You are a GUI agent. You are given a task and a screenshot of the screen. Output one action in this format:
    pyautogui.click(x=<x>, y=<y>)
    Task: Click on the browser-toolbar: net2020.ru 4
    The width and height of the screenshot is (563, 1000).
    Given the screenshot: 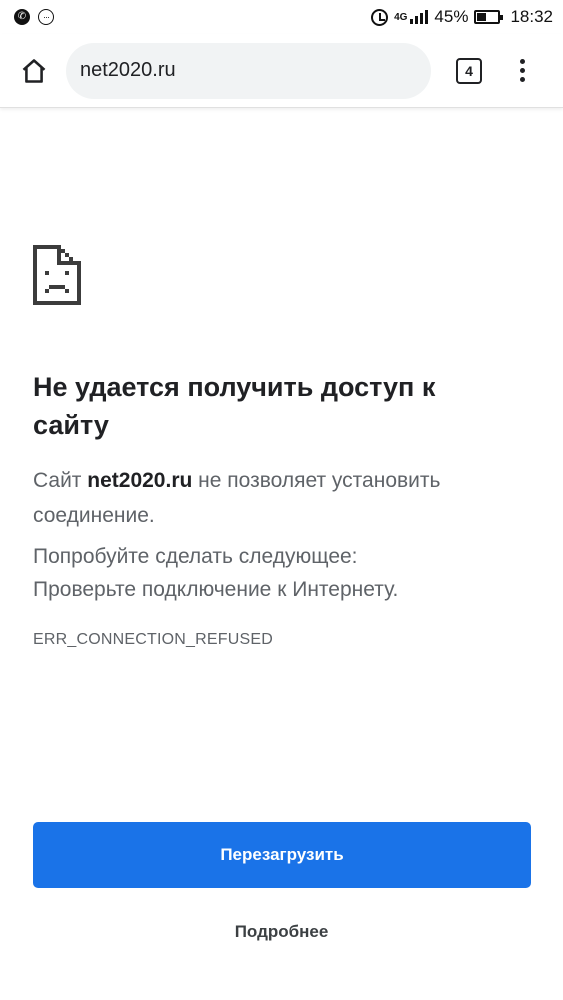 What is the action you would take?
    pyautogui.click(x=281, y=71)
    